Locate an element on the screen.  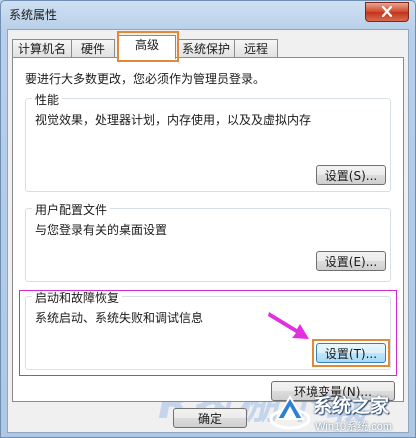
startup-title: 启动和故障恢复 is located at coordinates (77, 297).